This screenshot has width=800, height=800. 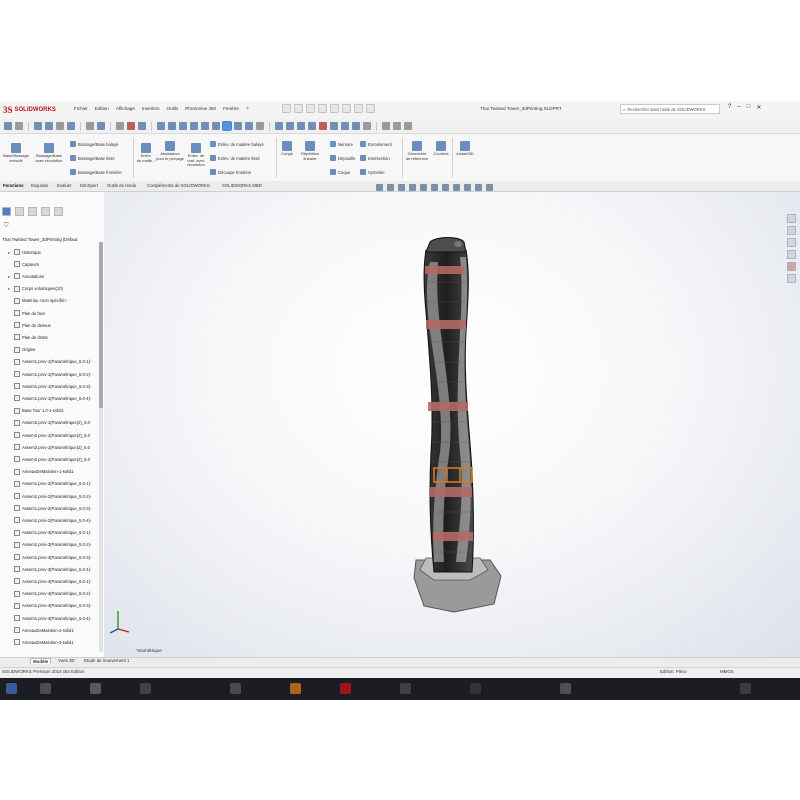 What do you see at coordinates (227, 126) in the screenshot?
I see `shaded-edges-icon` at bounding box center [227, 126].